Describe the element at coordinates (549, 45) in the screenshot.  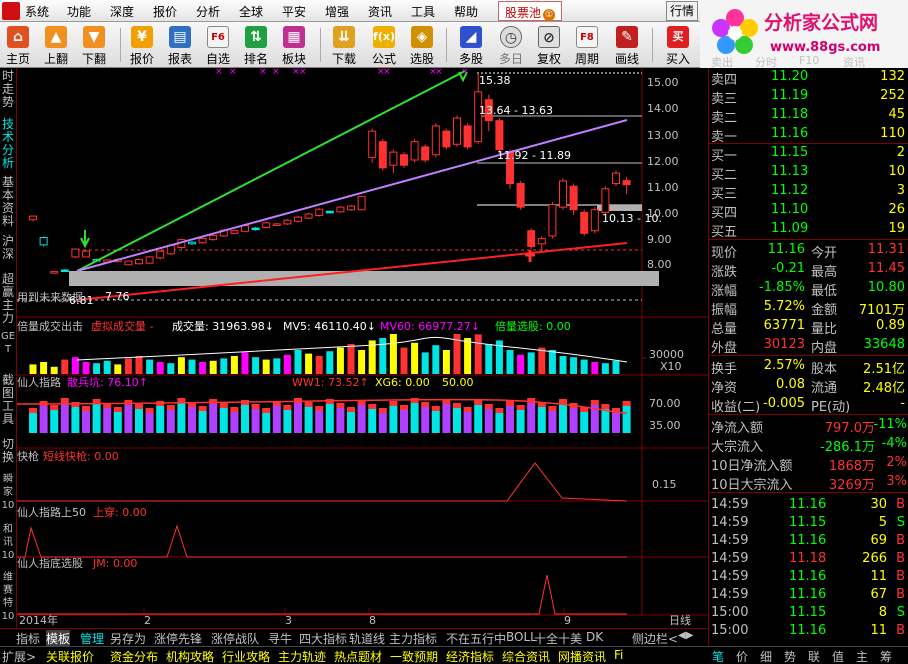
I see `rights-adjust-button: ⊘ 复权` at that location.